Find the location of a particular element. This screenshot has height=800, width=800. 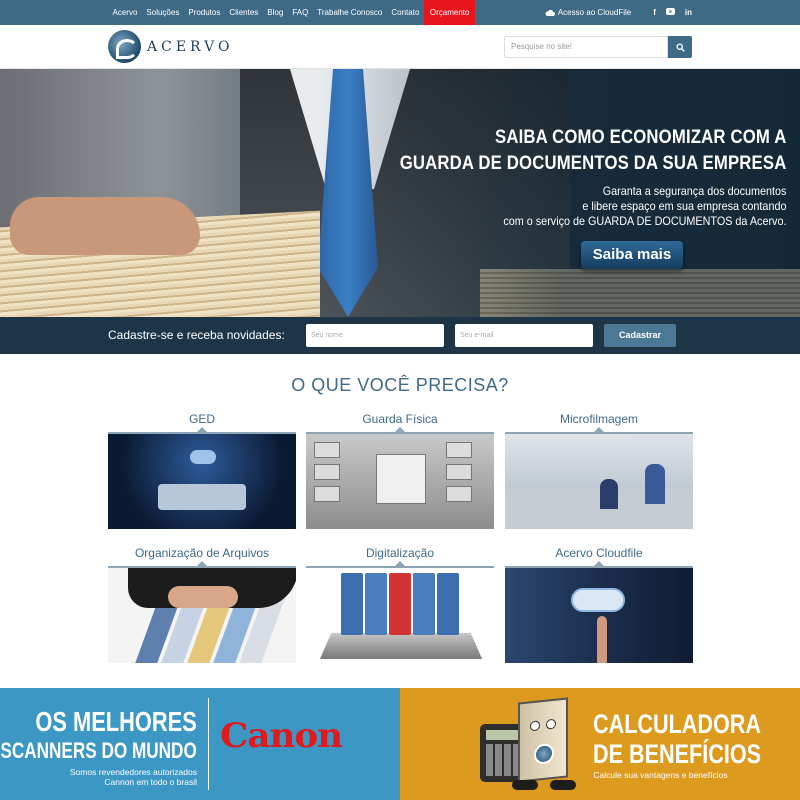

nav-clientes: Clientes is located at coordinates (244, 12).